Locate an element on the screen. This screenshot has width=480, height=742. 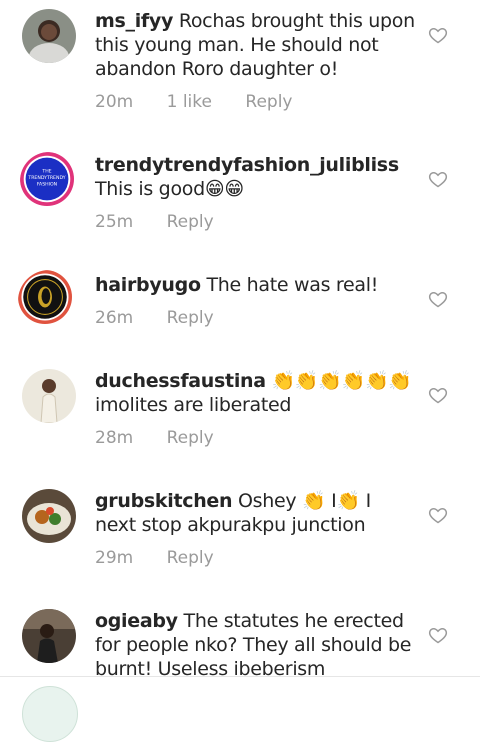
comment-meta: 29m Reply is located at coordinates (168, 558).